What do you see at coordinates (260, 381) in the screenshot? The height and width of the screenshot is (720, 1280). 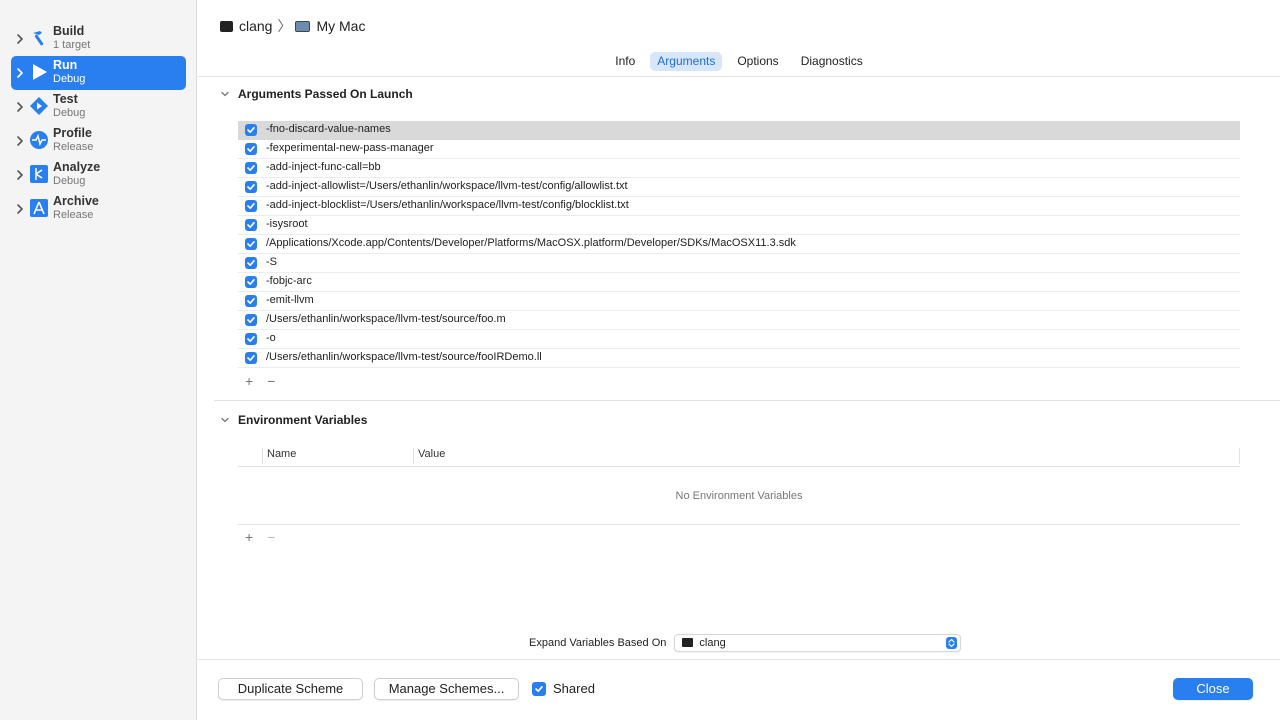 I see `arguments-add-remove: + −` at bounding box center [260, 381].